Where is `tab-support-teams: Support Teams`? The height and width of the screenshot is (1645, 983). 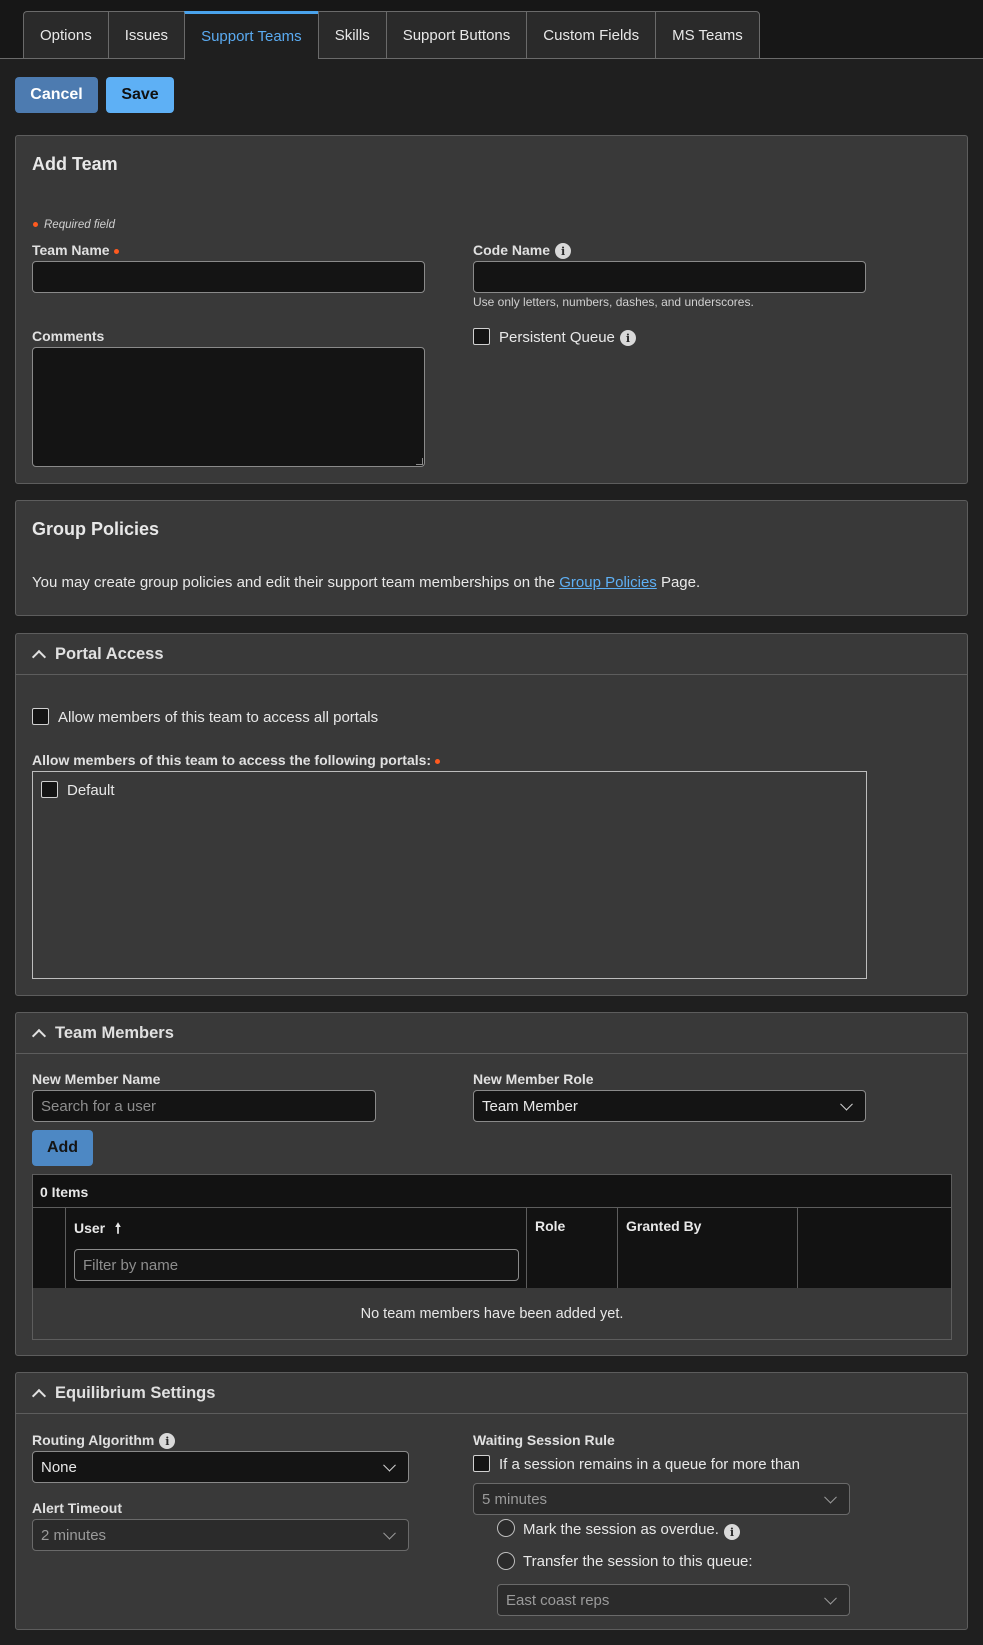
tab-support-teams: Support Teams is located at coordinates (251, 35).